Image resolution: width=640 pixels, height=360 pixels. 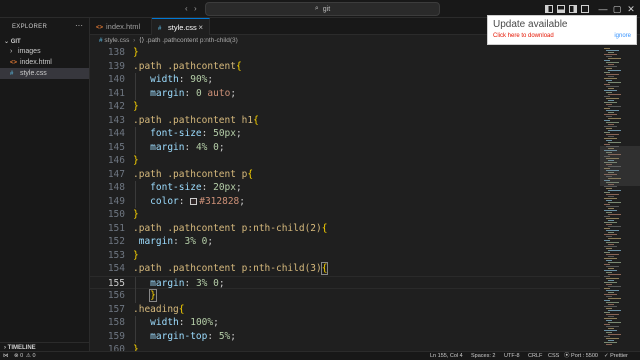 What do you see at coordinates (573, 9) in the screenshot?
I see `toggle-secondary-sidebar-icon` at bounding box center [573, 9].